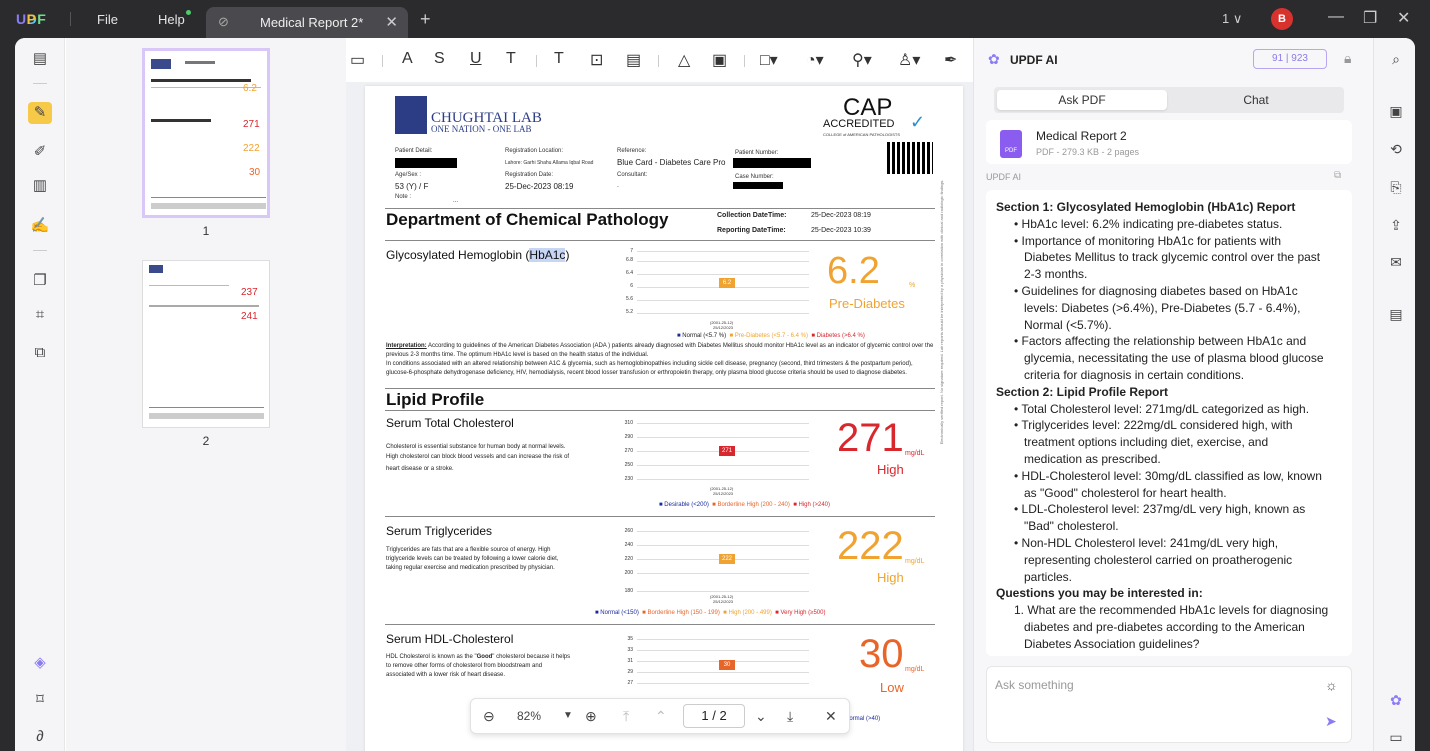 The image size is (1430, 751). Describe the element at coordinates (171, 19) in the screenshot. I see `menu-help: Help` at that location.